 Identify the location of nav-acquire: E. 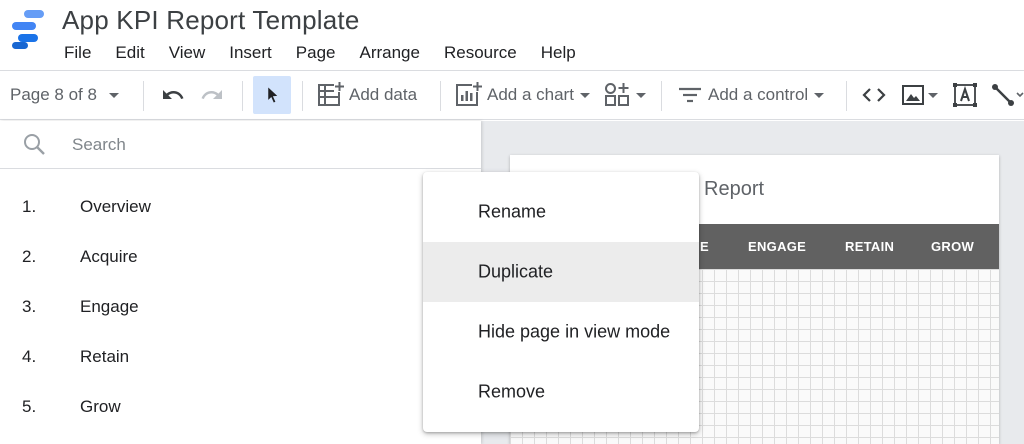
(704, 246).